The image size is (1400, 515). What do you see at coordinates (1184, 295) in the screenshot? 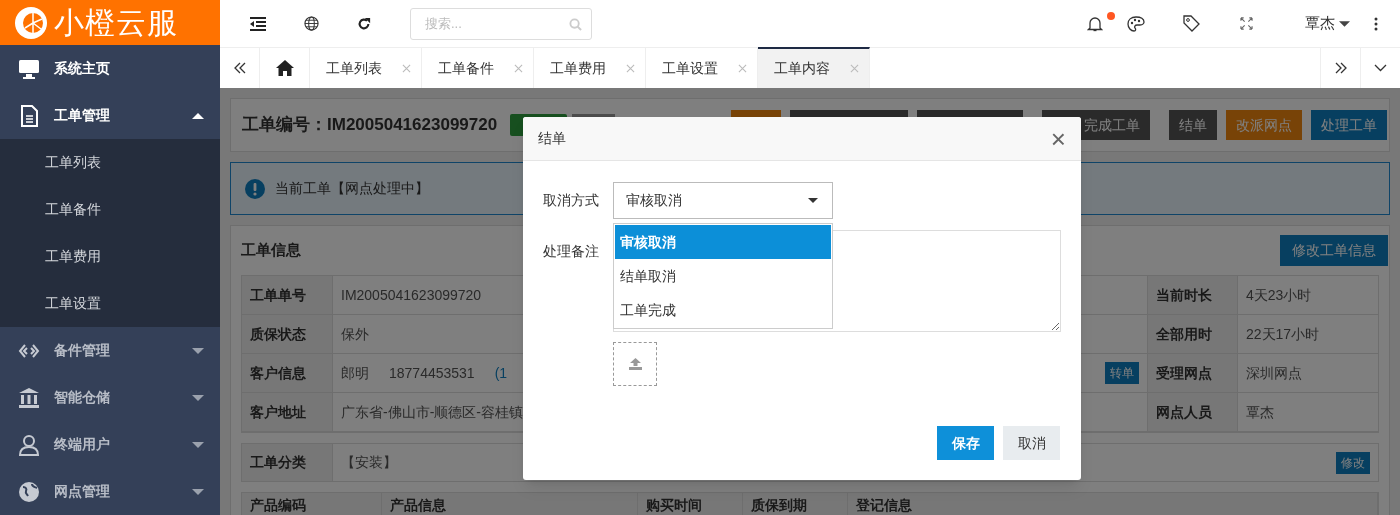
I see `field-label: 当前时长` at bounding box center [1184, 295].